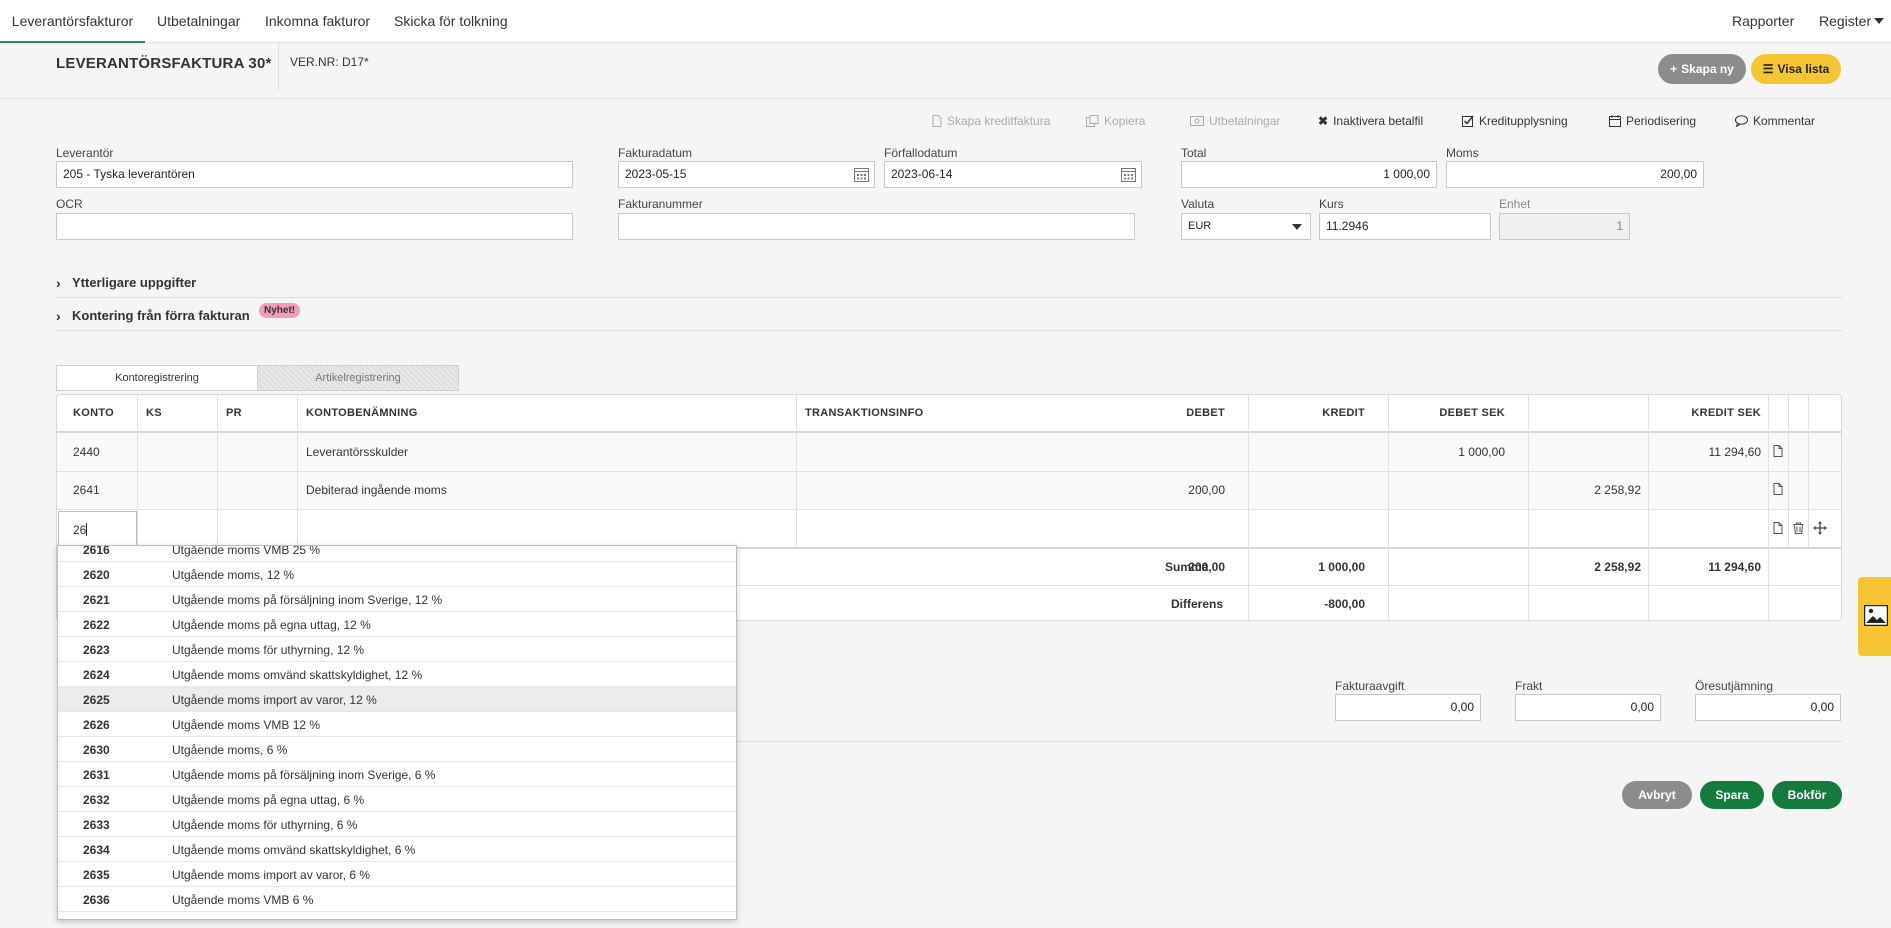 The height and width of the screenshot is (928, 1891). Describe the element at coordinates (96, 650) in the screenshot. I see `account-code: 2623` at that location.